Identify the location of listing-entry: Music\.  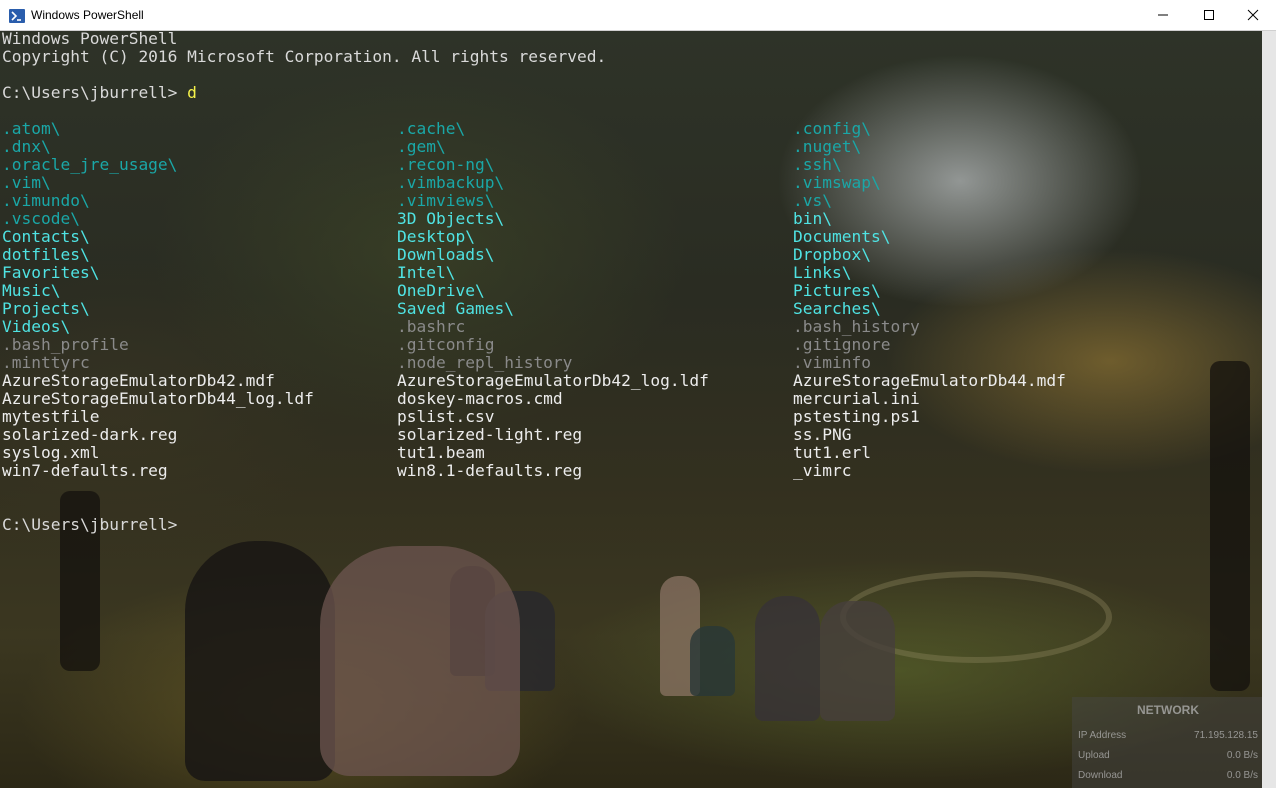
(31, 290).